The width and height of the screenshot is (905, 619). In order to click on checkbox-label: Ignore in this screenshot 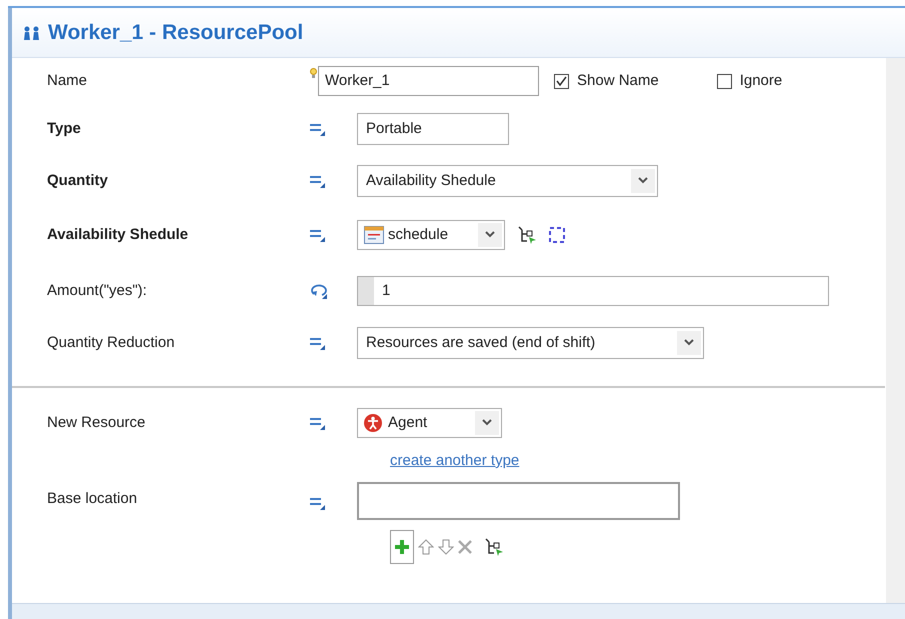, I will do `click(761, 81)`.